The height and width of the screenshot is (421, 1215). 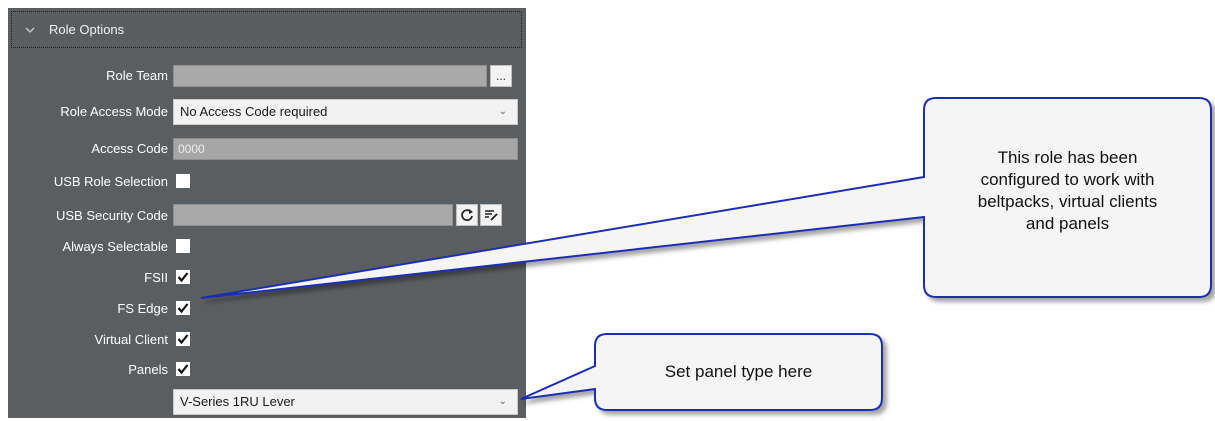 What do you see at coordinates (1067, 179) in the screenshot?
I see `callout-line: configured to work with` at bounding box center [1067, 179].